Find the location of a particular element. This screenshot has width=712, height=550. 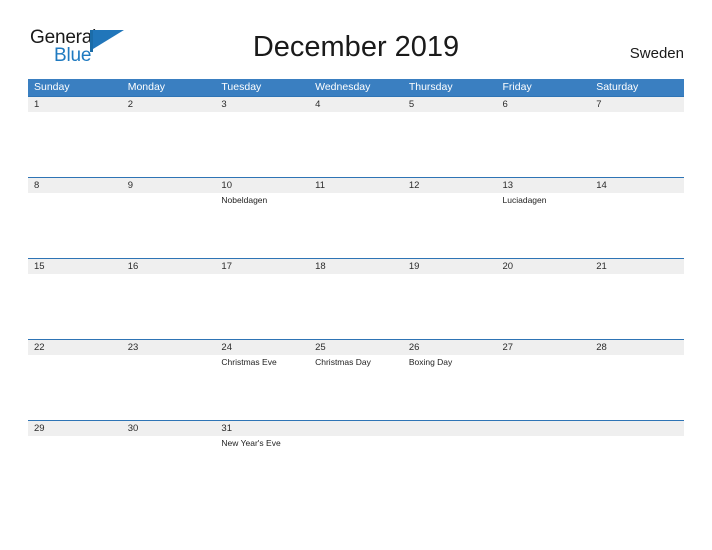

calendar-day-cell: 26 Boxing Day is located at coordinates (450, 380).